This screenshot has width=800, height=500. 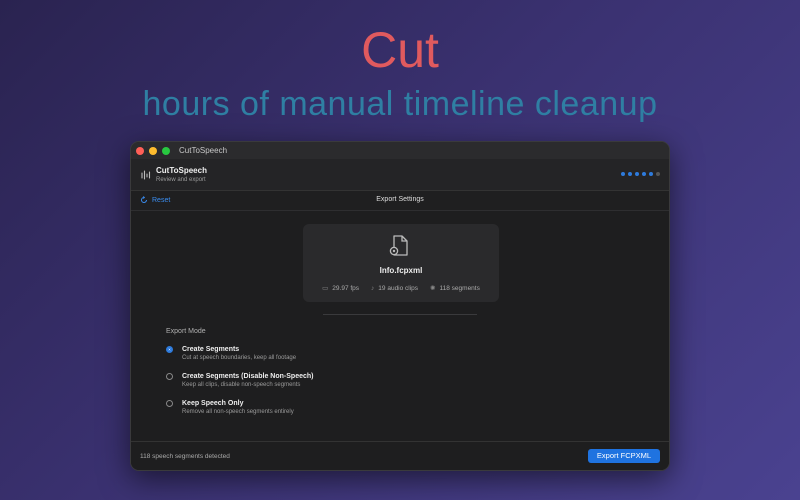 I want to click on zoom-window-button, so click(x=166, y=150).